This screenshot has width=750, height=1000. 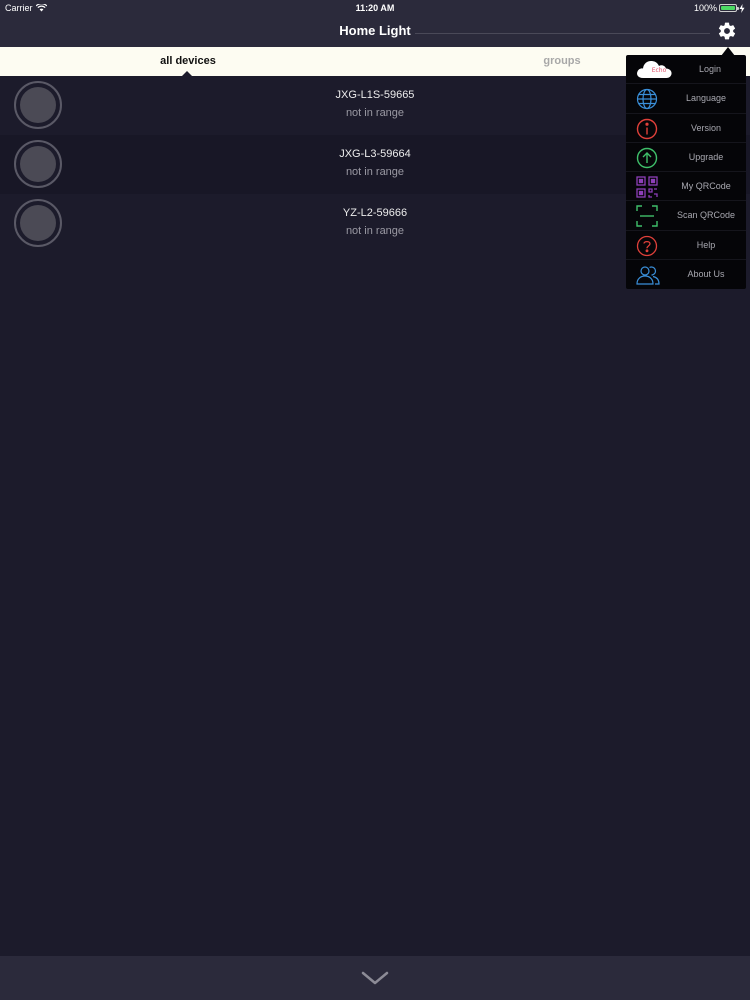 What do you see at coordinates (686, 128) in the screenshot?
I see `menu-item-version: Version` at bounding box center [686, 128].